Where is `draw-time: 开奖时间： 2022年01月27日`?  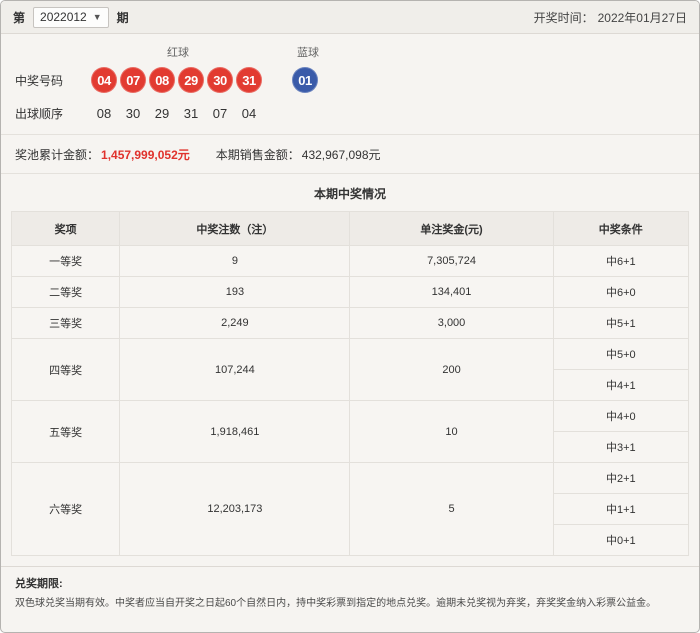 draw-time: 开奖时间： 2022年01月27日 is located at coordinates (610, 17).